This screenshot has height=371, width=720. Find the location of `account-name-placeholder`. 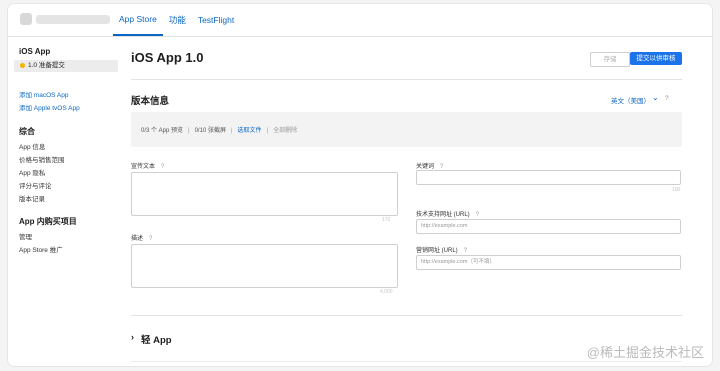

account-name-placeholder is located at coordinates (73, 19).